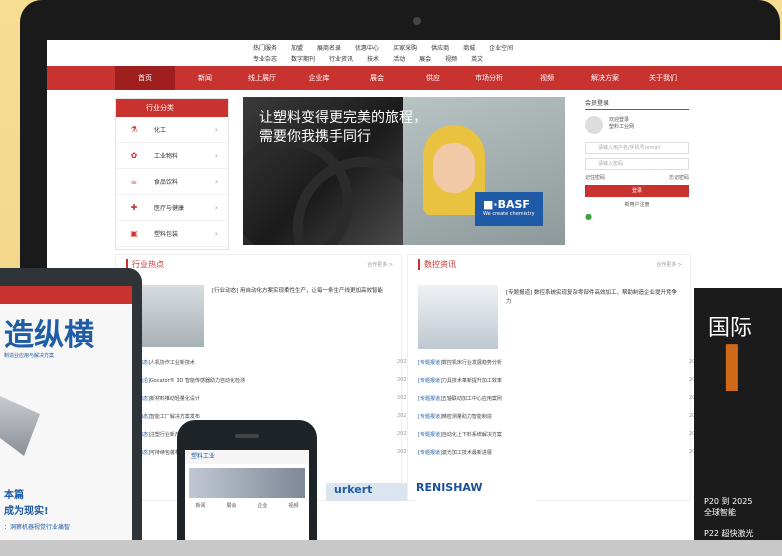 The image size is (782, 556). I want to click on category-title: 行业分类, so click(172, 108).